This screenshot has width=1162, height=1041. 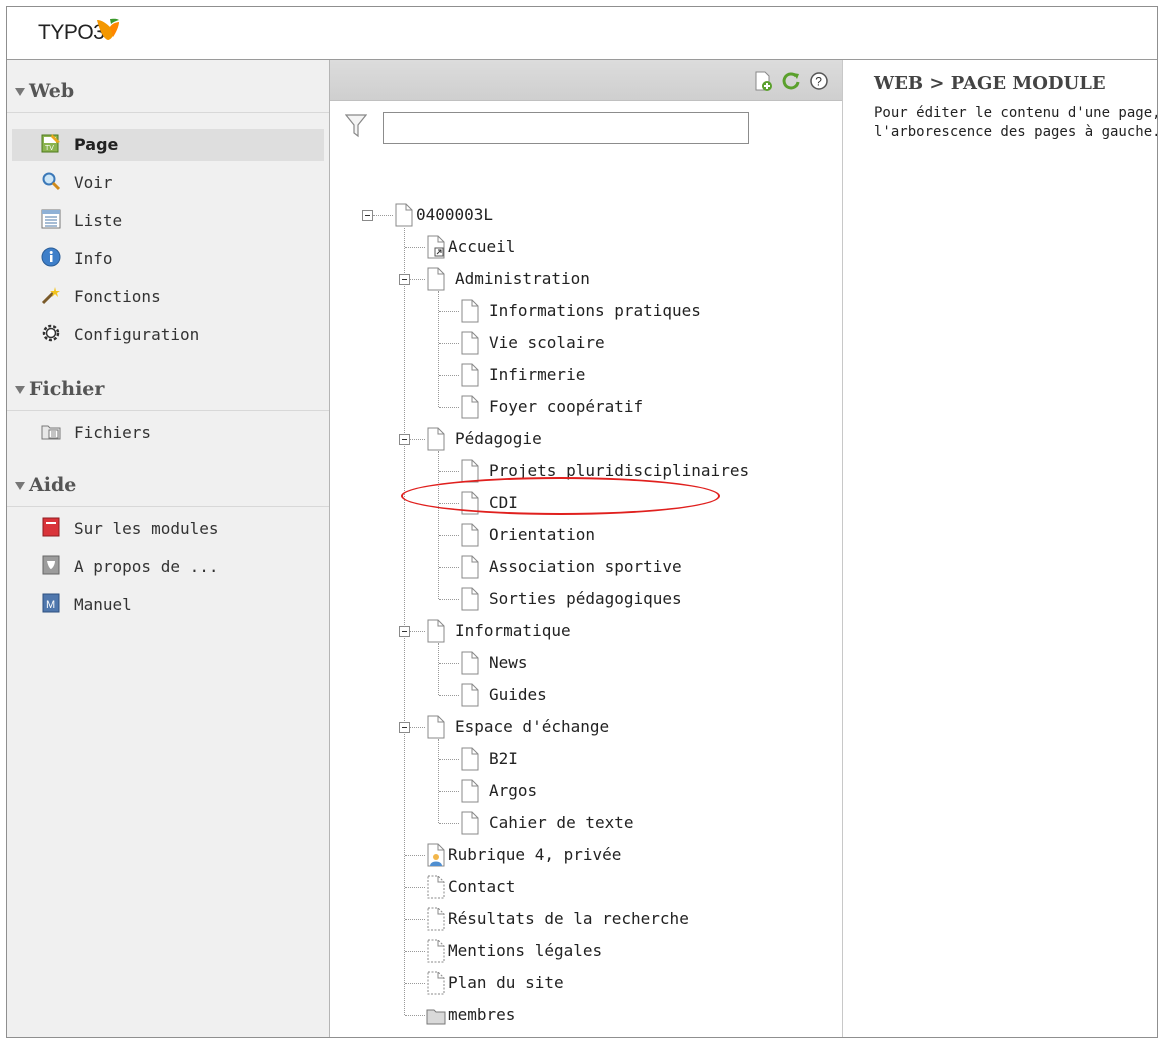 What do you see at coordinates (436, 855) in the screenshot?
I see `restricted-page-icon` at bounding box center [436, 855].